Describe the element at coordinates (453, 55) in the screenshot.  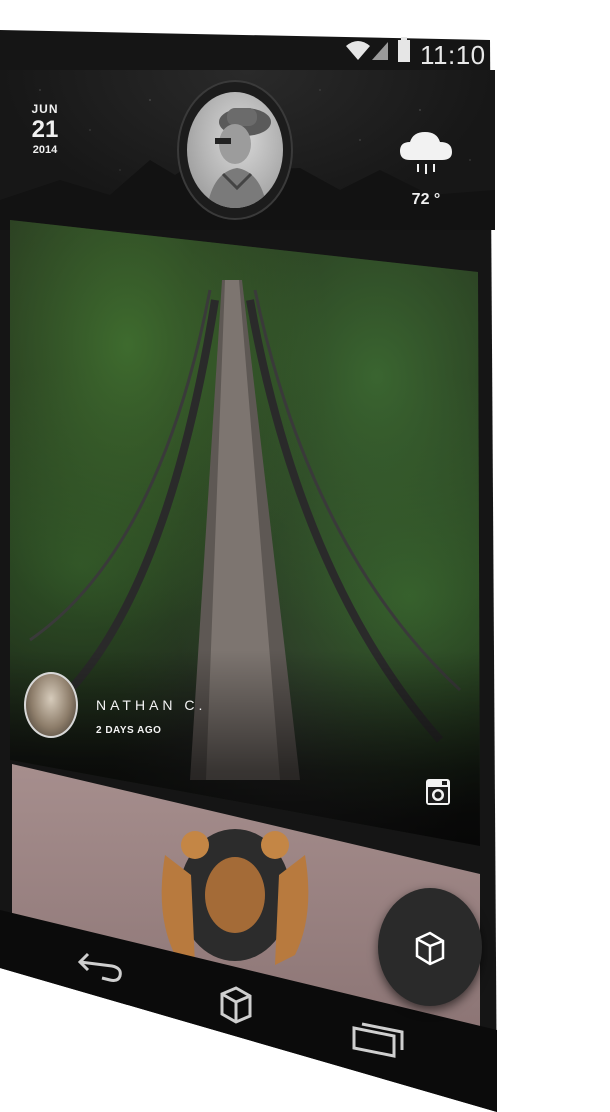
I see `status-time: 11:10` at that location.